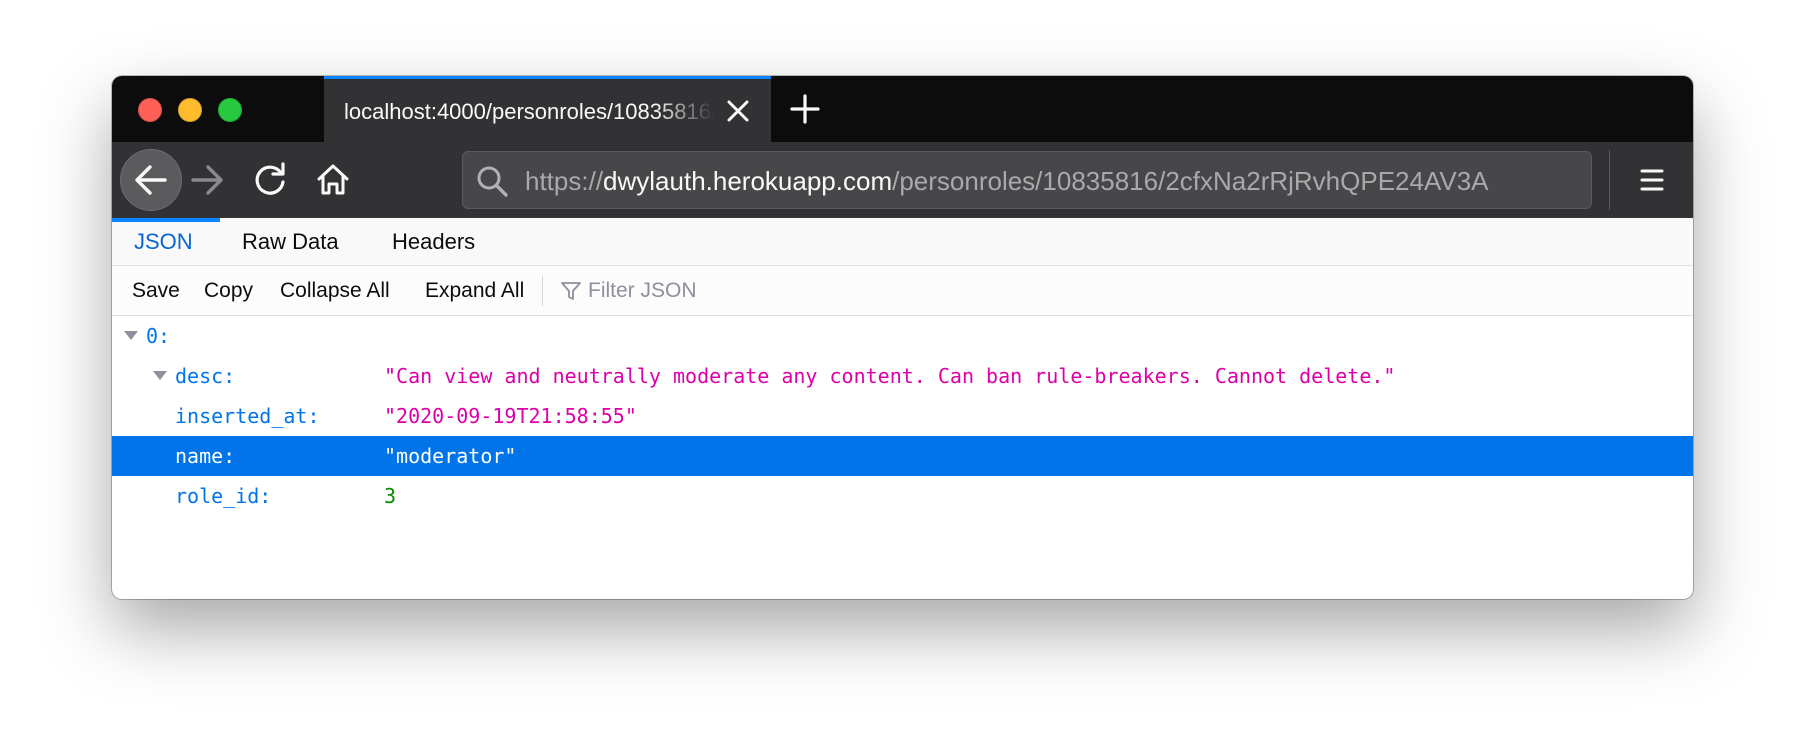 The image size is (1806, 748). I want to click on url-fade, so click(1556, 180).